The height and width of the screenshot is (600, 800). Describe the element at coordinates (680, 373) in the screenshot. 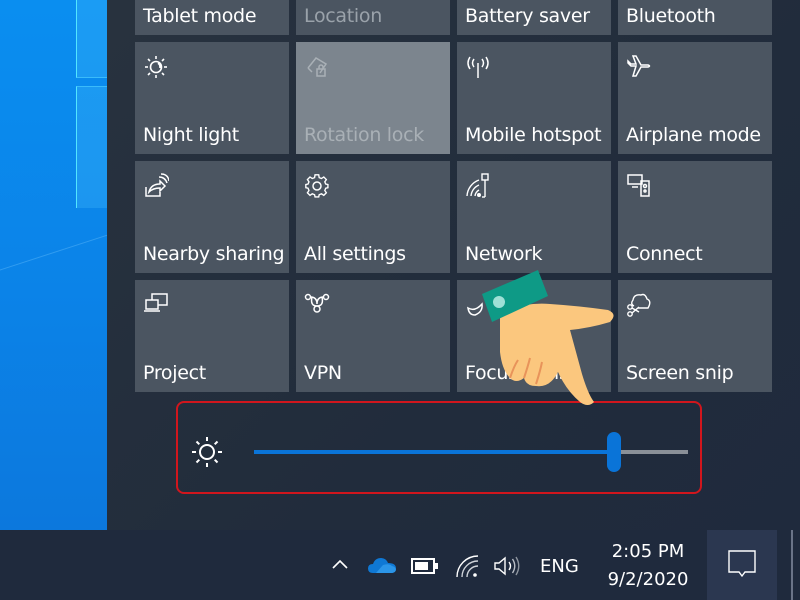

I see `quick-action-label: Screen snip` at that location.